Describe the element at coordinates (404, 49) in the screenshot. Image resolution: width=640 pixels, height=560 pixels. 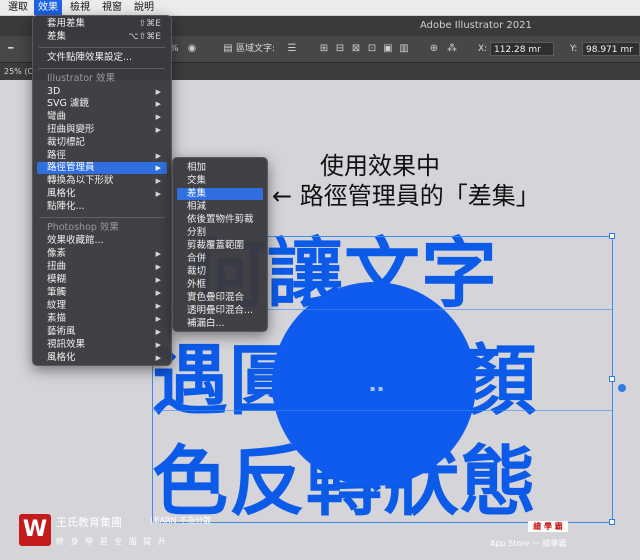
I see `align-bottom-icon: ▥` at that location.